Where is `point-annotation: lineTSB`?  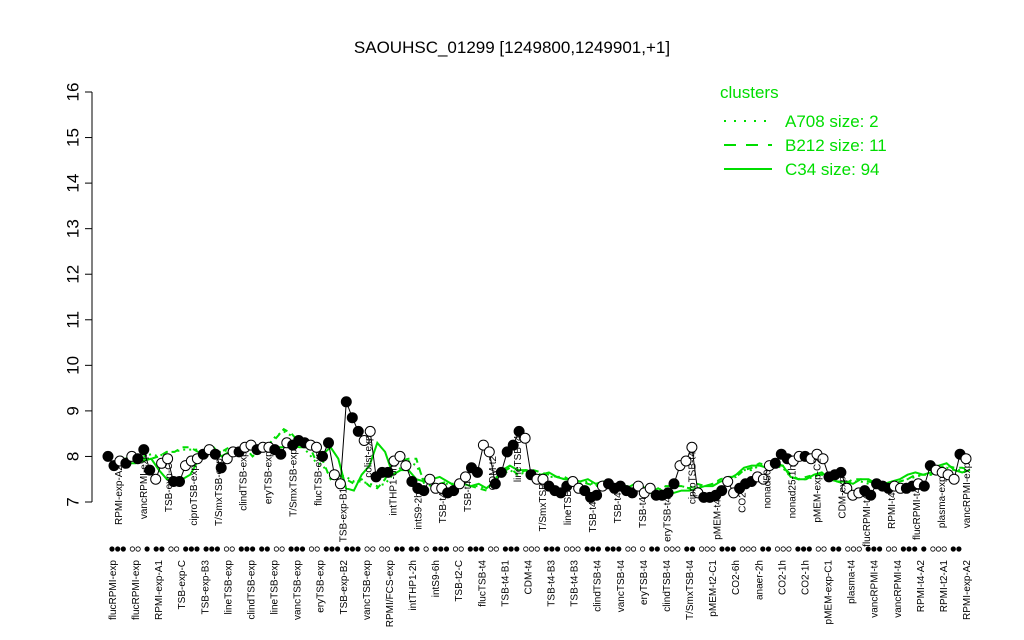
point-annotation: lineTSB is located at coordinates (568, 507).